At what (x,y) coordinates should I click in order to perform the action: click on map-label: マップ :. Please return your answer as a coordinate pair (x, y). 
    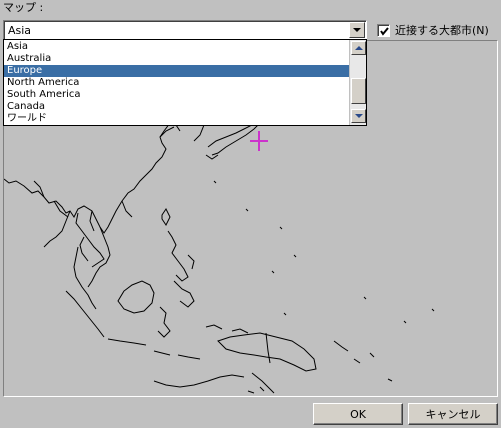
    Looking at the image, I should click on (23, 7).